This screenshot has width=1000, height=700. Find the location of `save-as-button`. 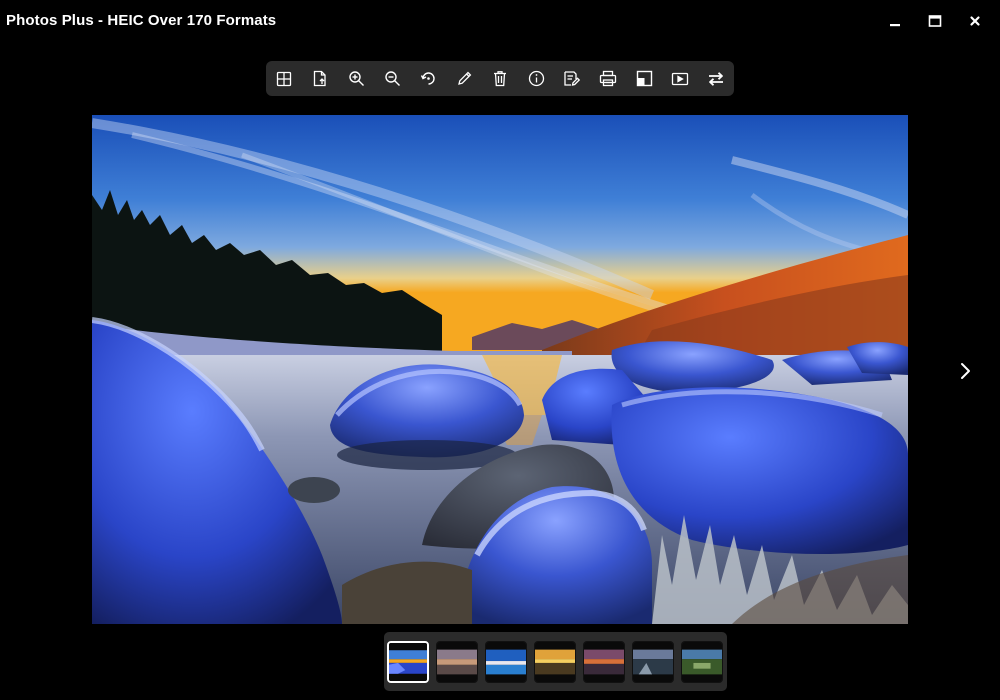

save-as-button is located at coordinates (572, 78).